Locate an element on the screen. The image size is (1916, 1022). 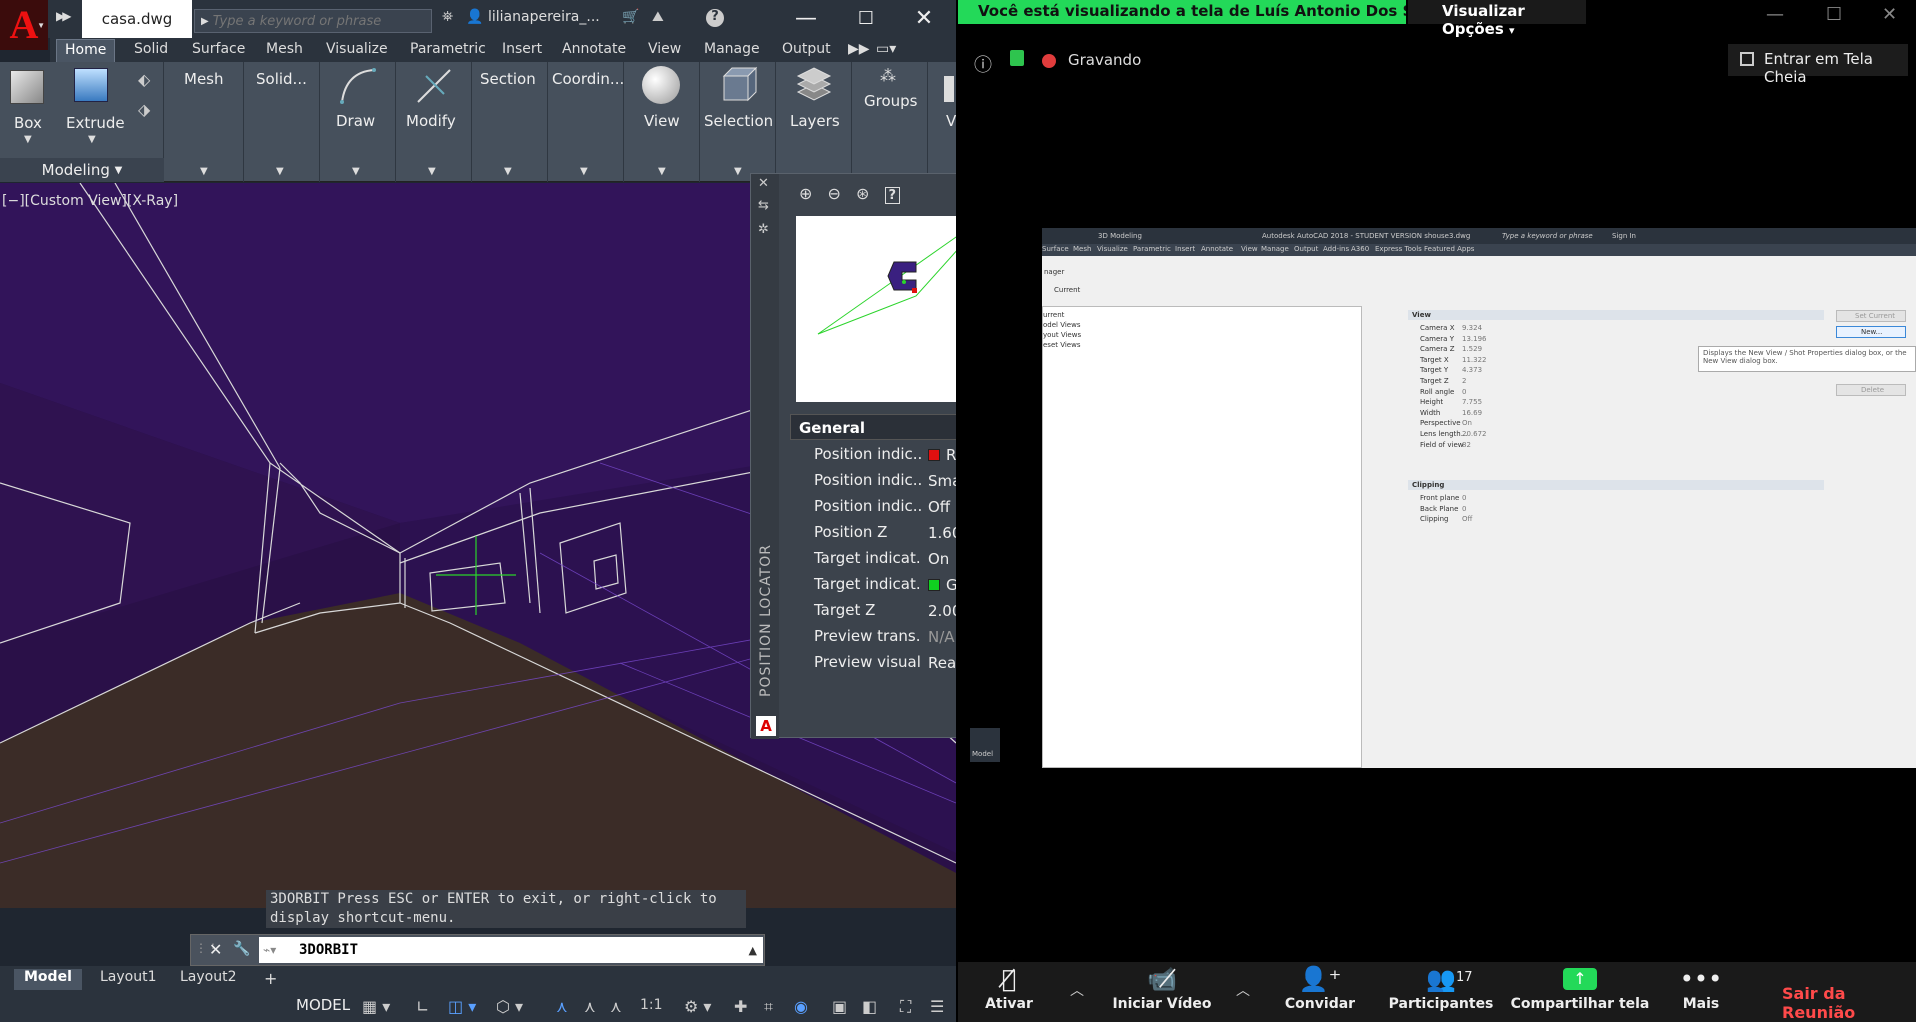
participants-button: 👥 17 Participantes is located at coordinates (1441, 992).